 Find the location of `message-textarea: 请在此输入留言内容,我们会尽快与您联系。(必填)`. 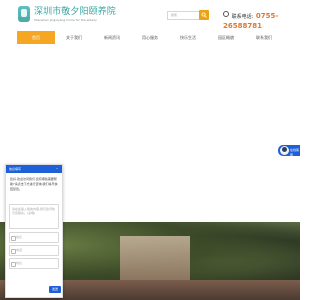

message-textarea: 请在此输入留言内容,我们会尽快与您联系。(必填) is located at coordinates (34, 216).